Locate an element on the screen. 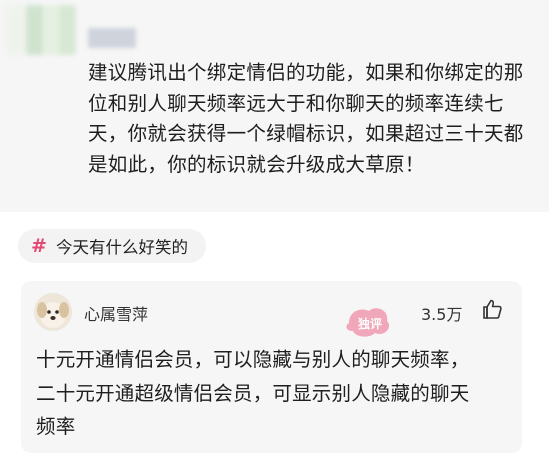 The height and width of the screenshot is (466, 549). comment-line-2: 二十元开通超级情侣会员，可显示别人隐藏的聊天 is located at coordinates (253, 393).